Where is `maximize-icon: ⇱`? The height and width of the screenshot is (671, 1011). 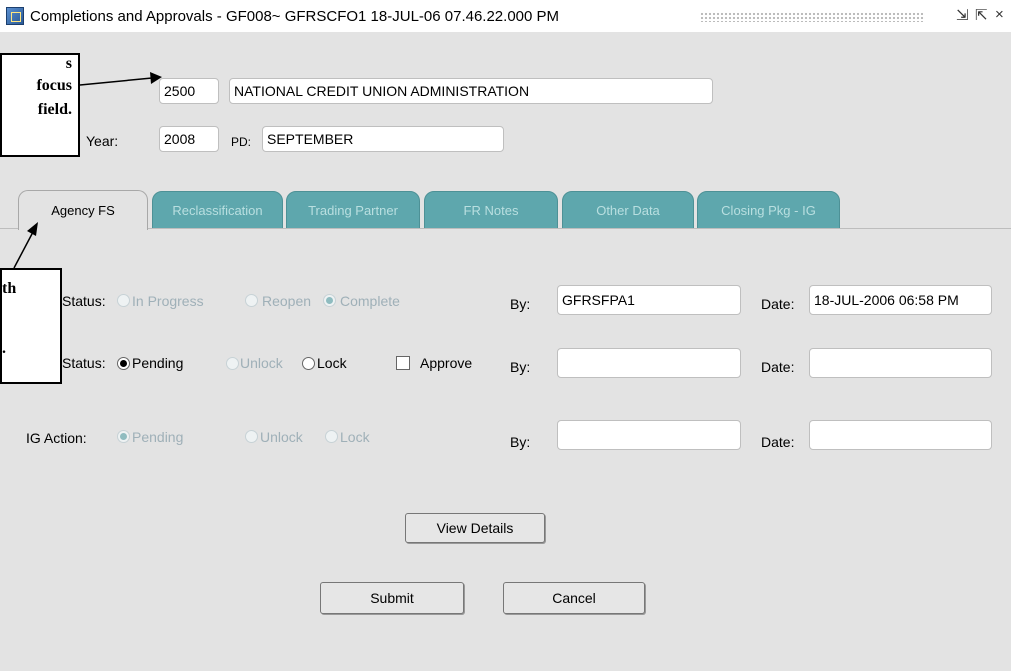
maximize-icon: ⇱ is located at coordinates (981, 15).